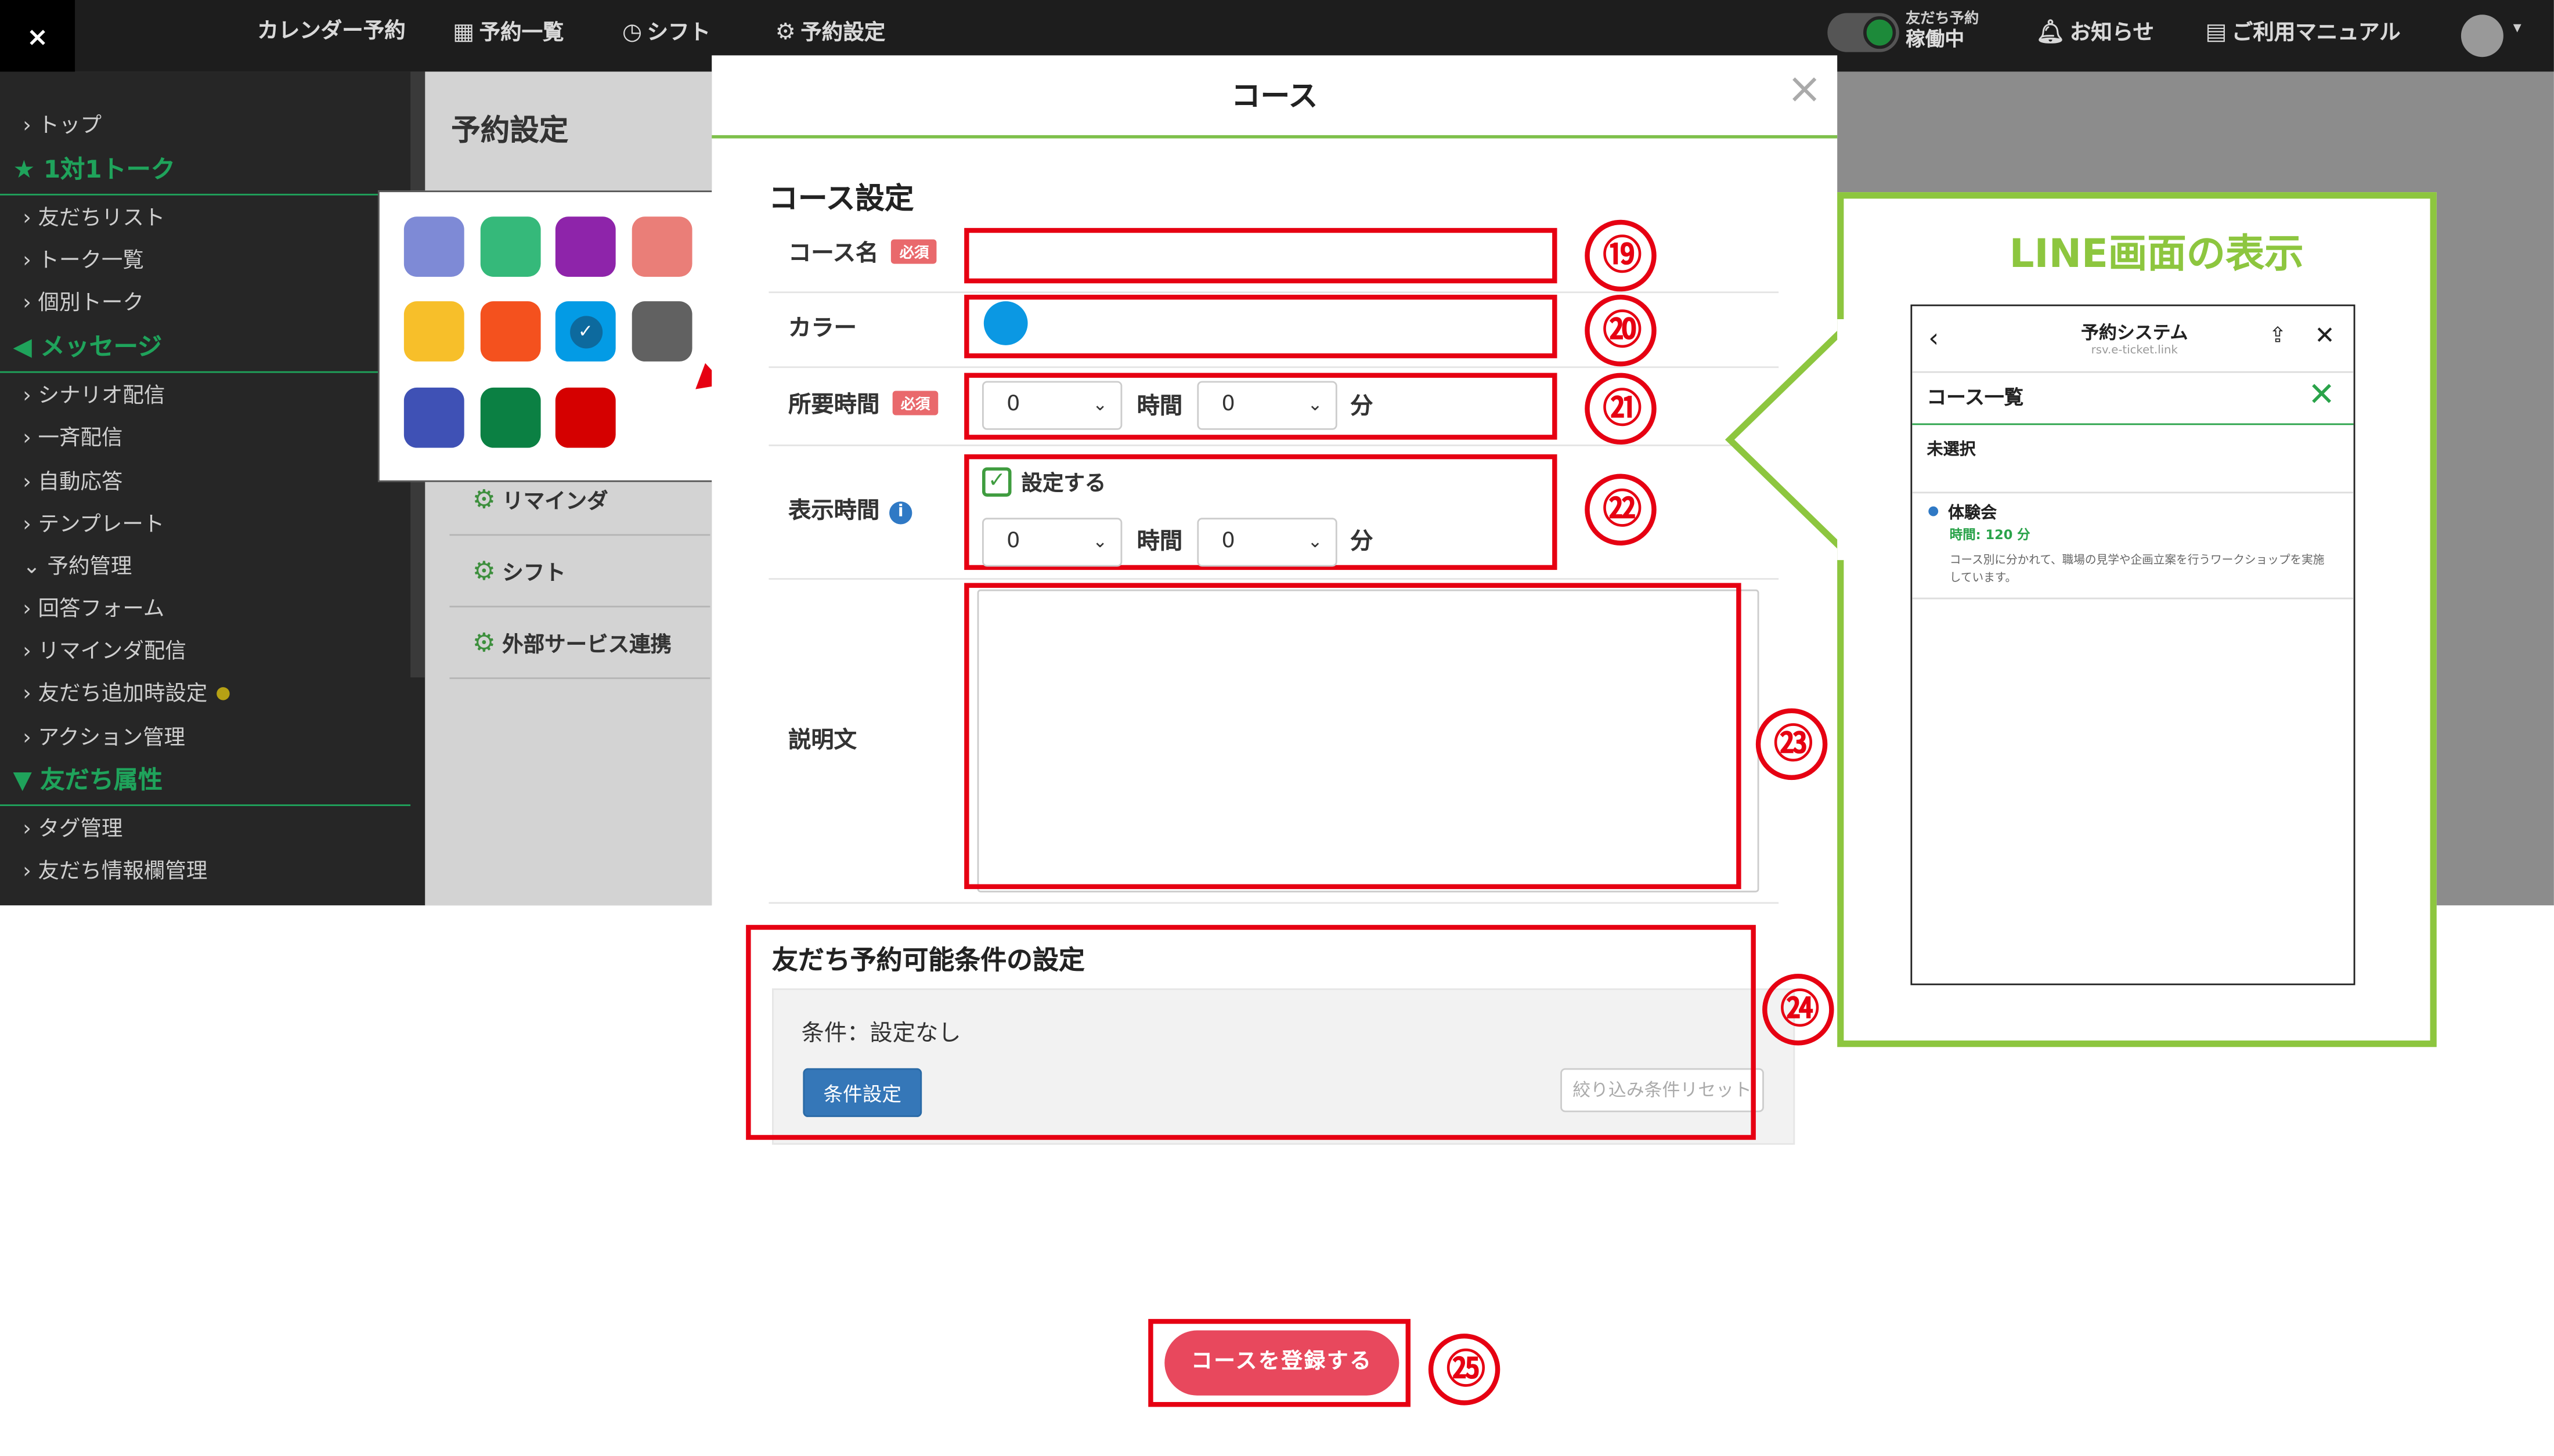 This screenshot has width=2554, height=1456. I want to click on sidebar-item-label: 個別トーク, so click(91, 303).